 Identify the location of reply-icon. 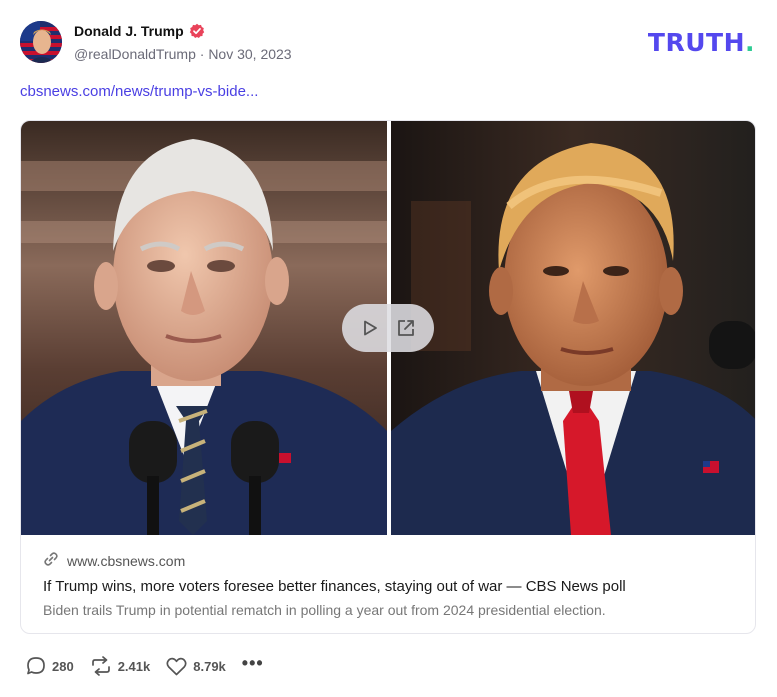
(36, 666).